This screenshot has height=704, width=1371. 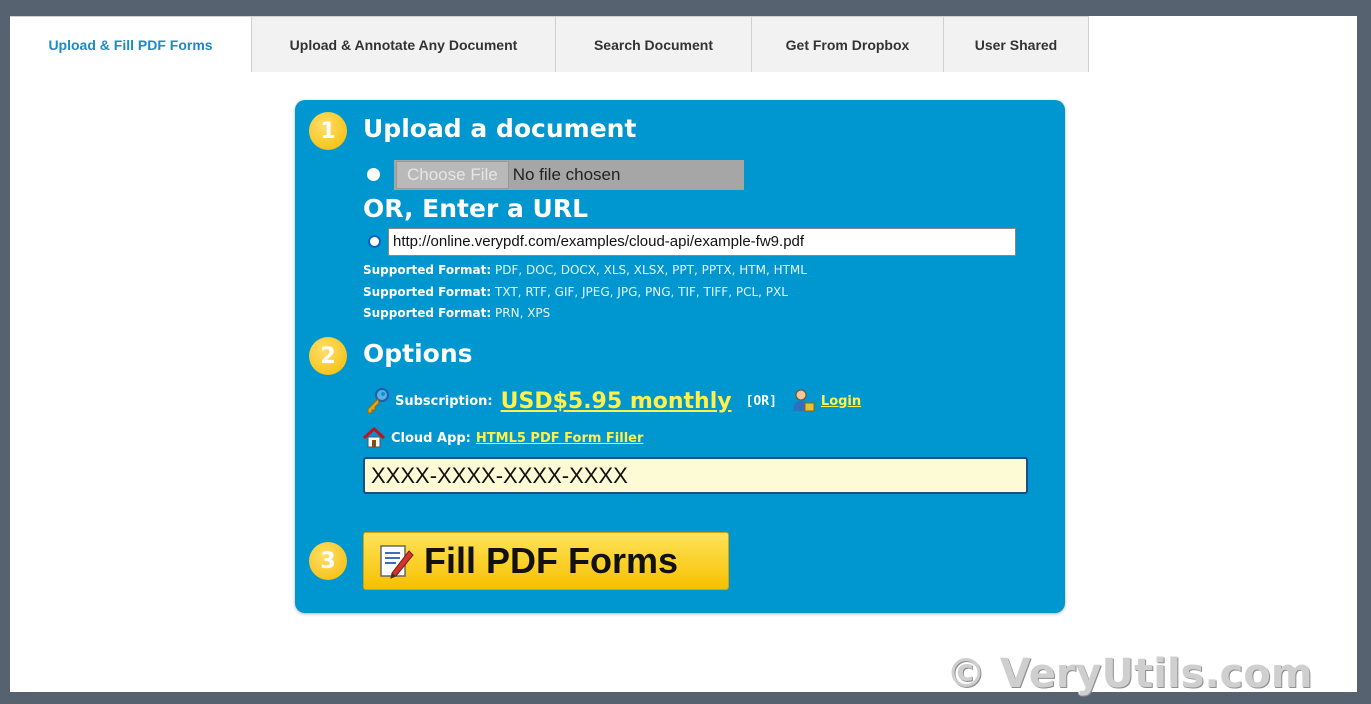 I want to click on tab-get-from-dropbox: Get From Dropbox, so click(x=847, y=44).